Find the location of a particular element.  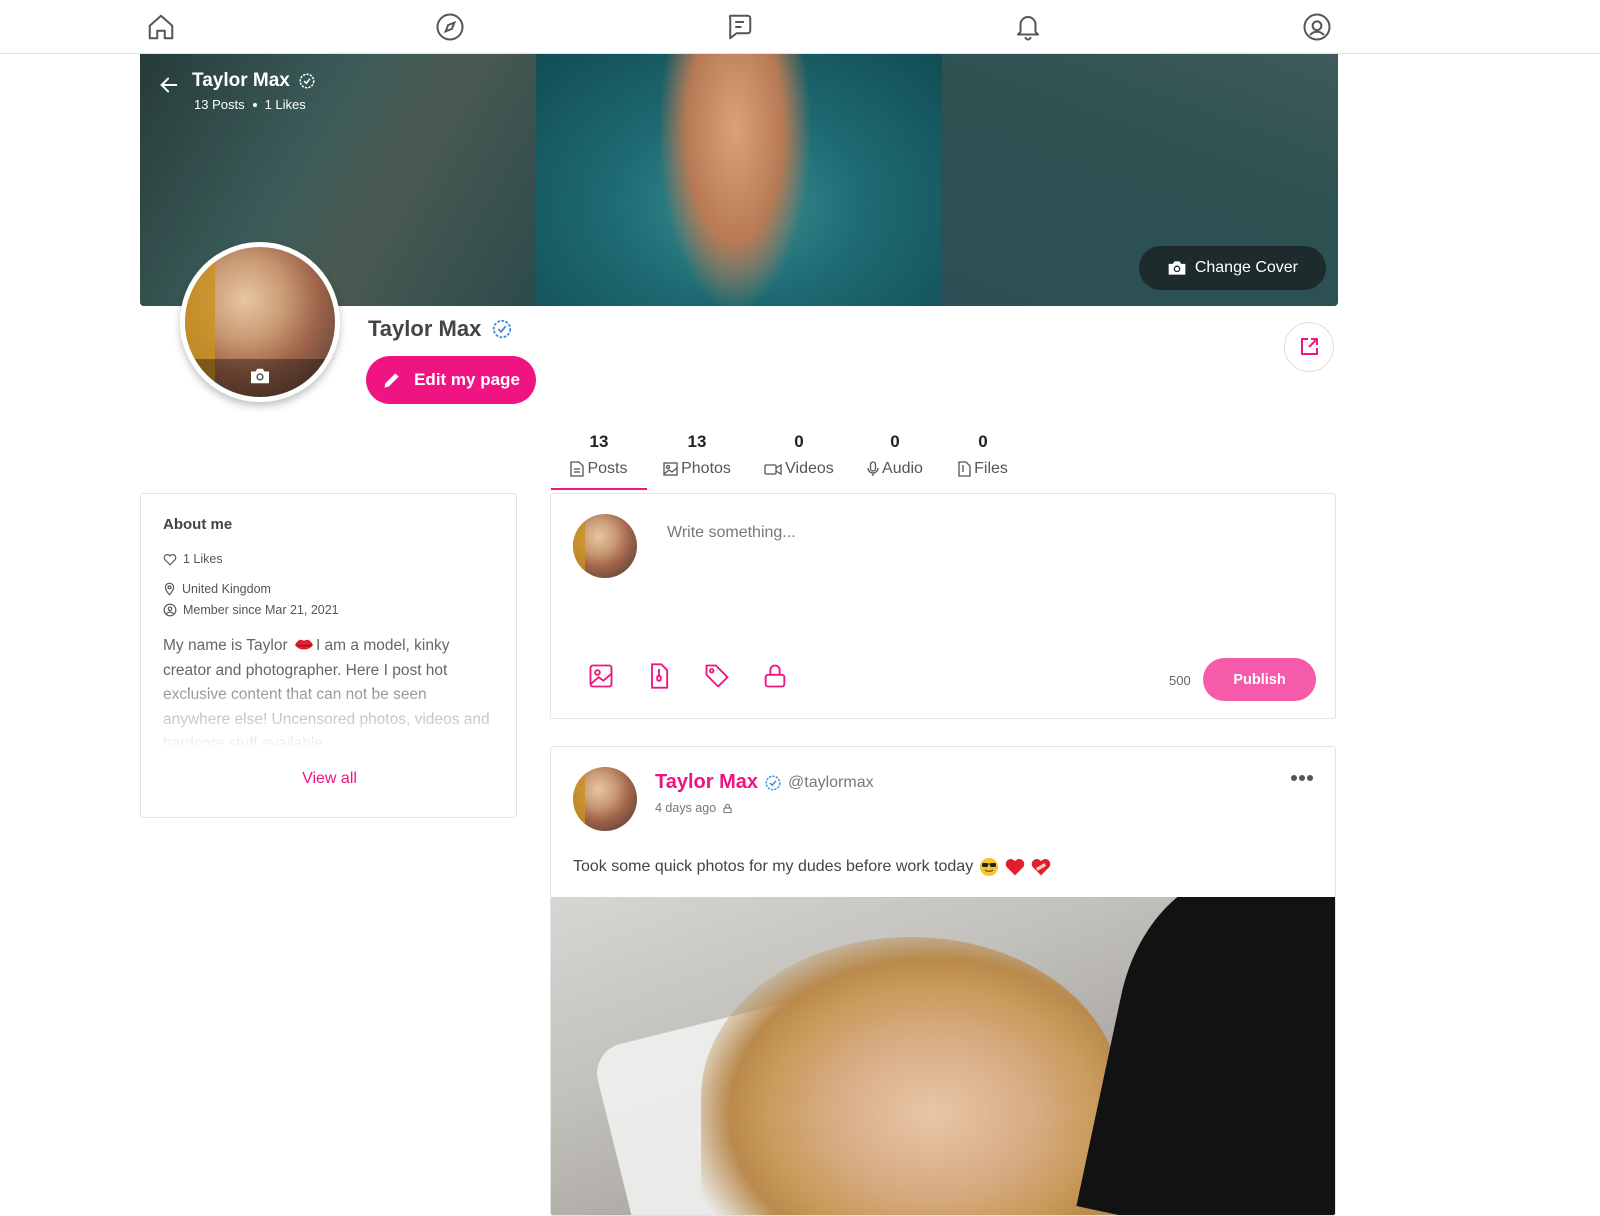

document-icon is located at coordinates (577, 469).